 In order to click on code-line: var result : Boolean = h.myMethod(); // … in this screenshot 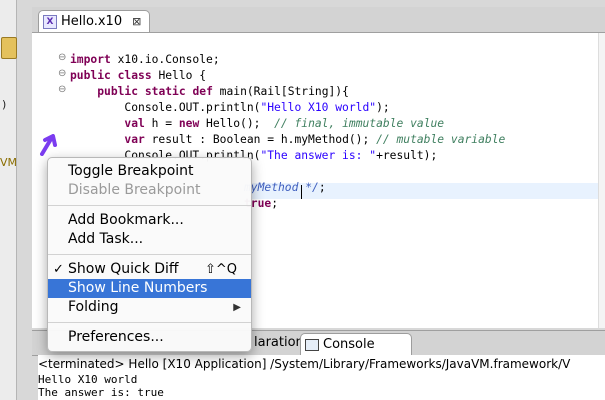, I will do `click(315, 139)`.